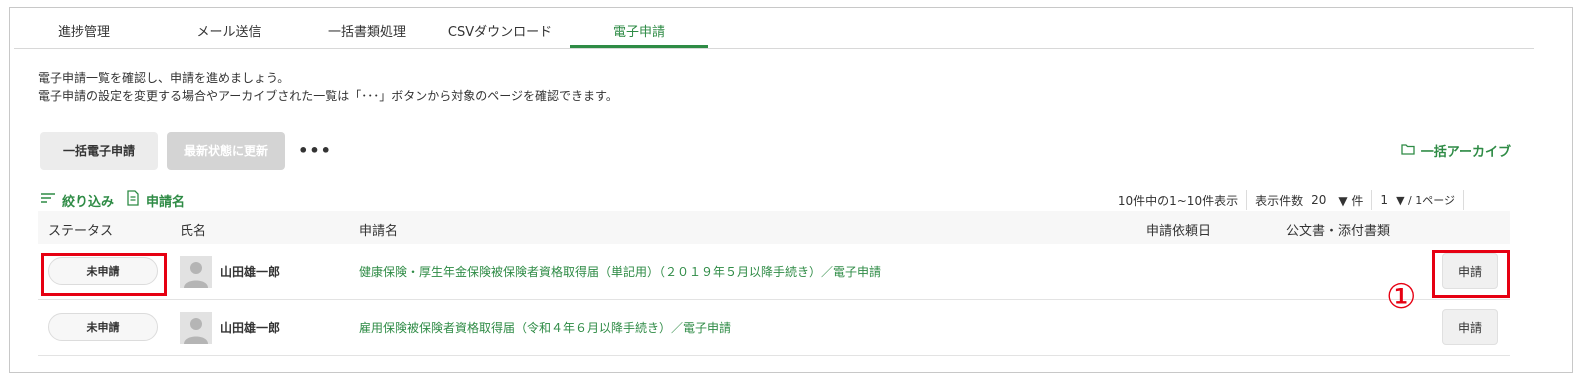  I want to click on filter-button: 絞り込み, so click(77, 200).